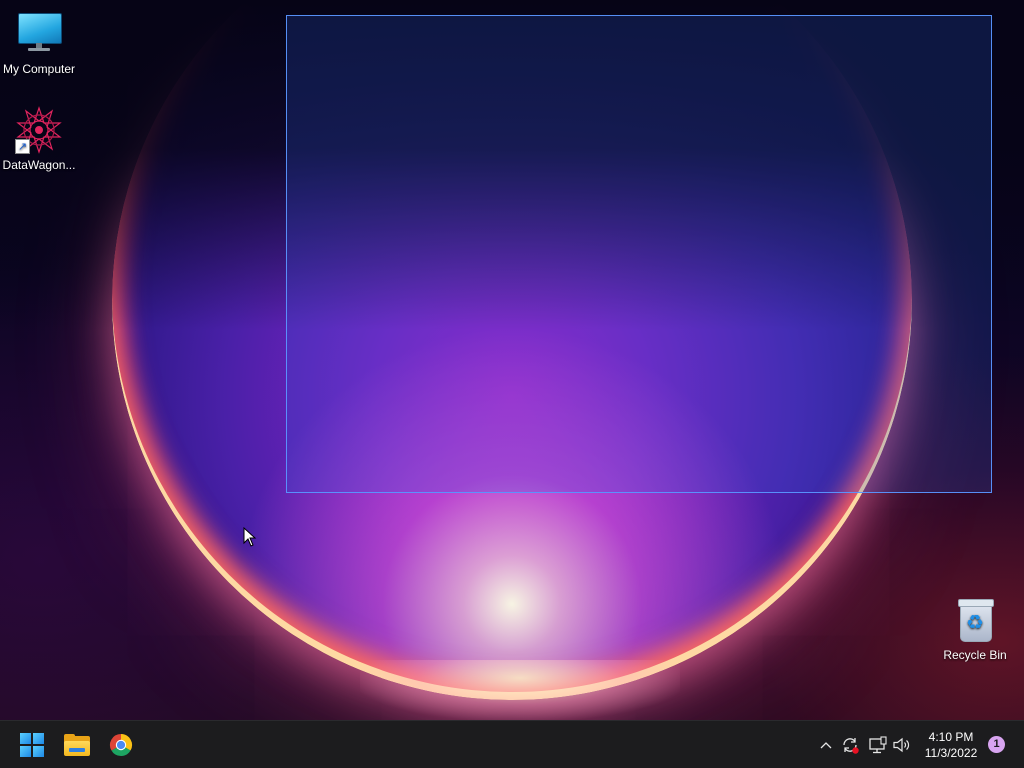 The width and height of the screenshot is (1024, 768). What do you see at coordinates (250, 537) in the screenshot?
I see `mouse-cursor-icon` at bounding box center [250, 537].